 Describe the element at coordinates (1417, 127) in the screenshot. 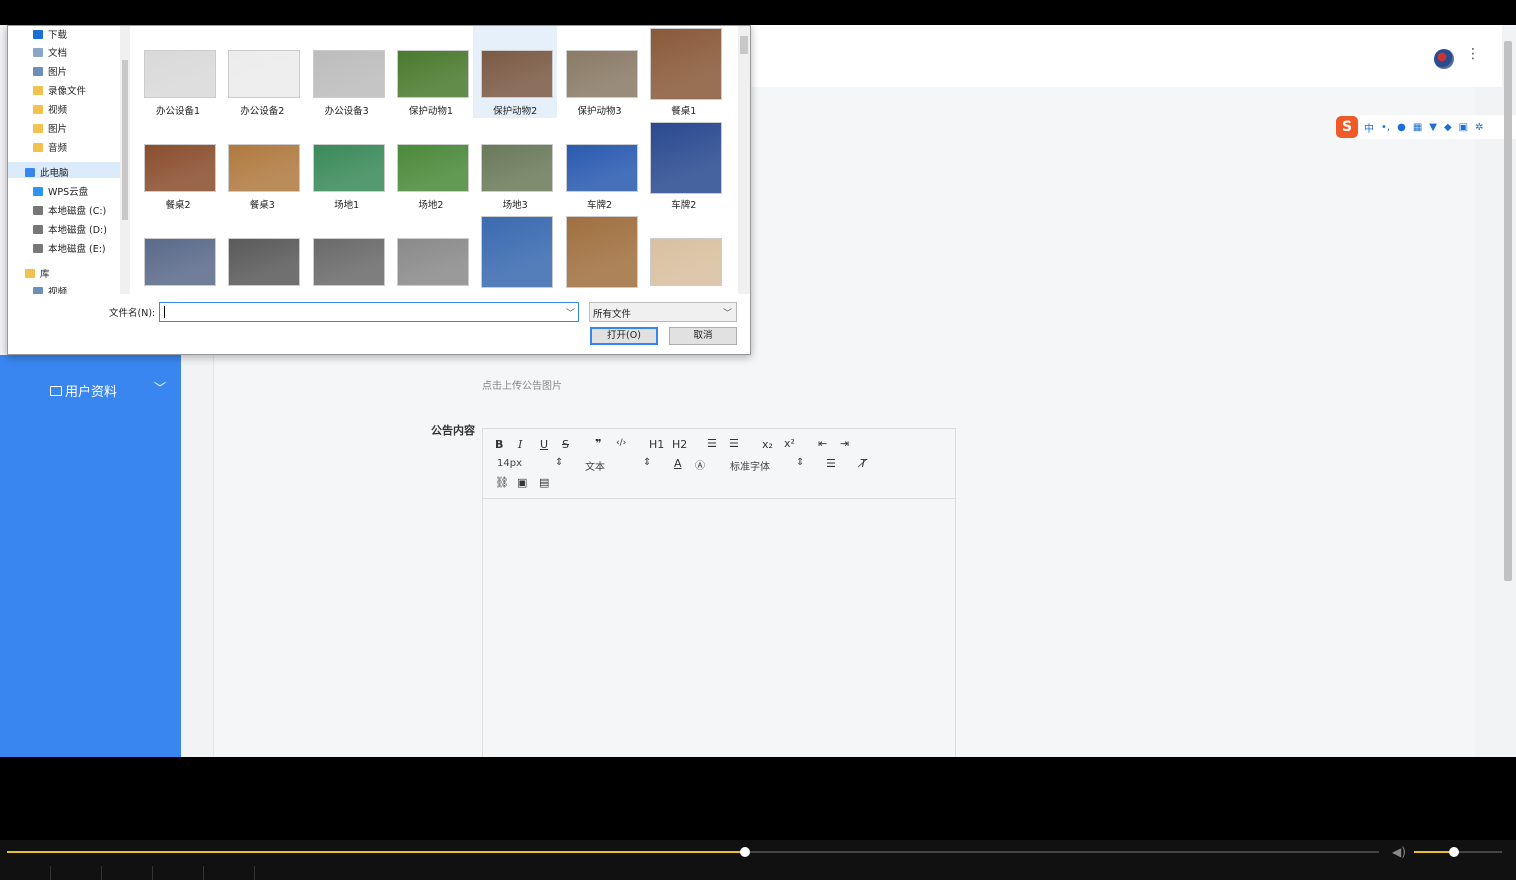

I see `keyboard-icon: ▦` at that location.